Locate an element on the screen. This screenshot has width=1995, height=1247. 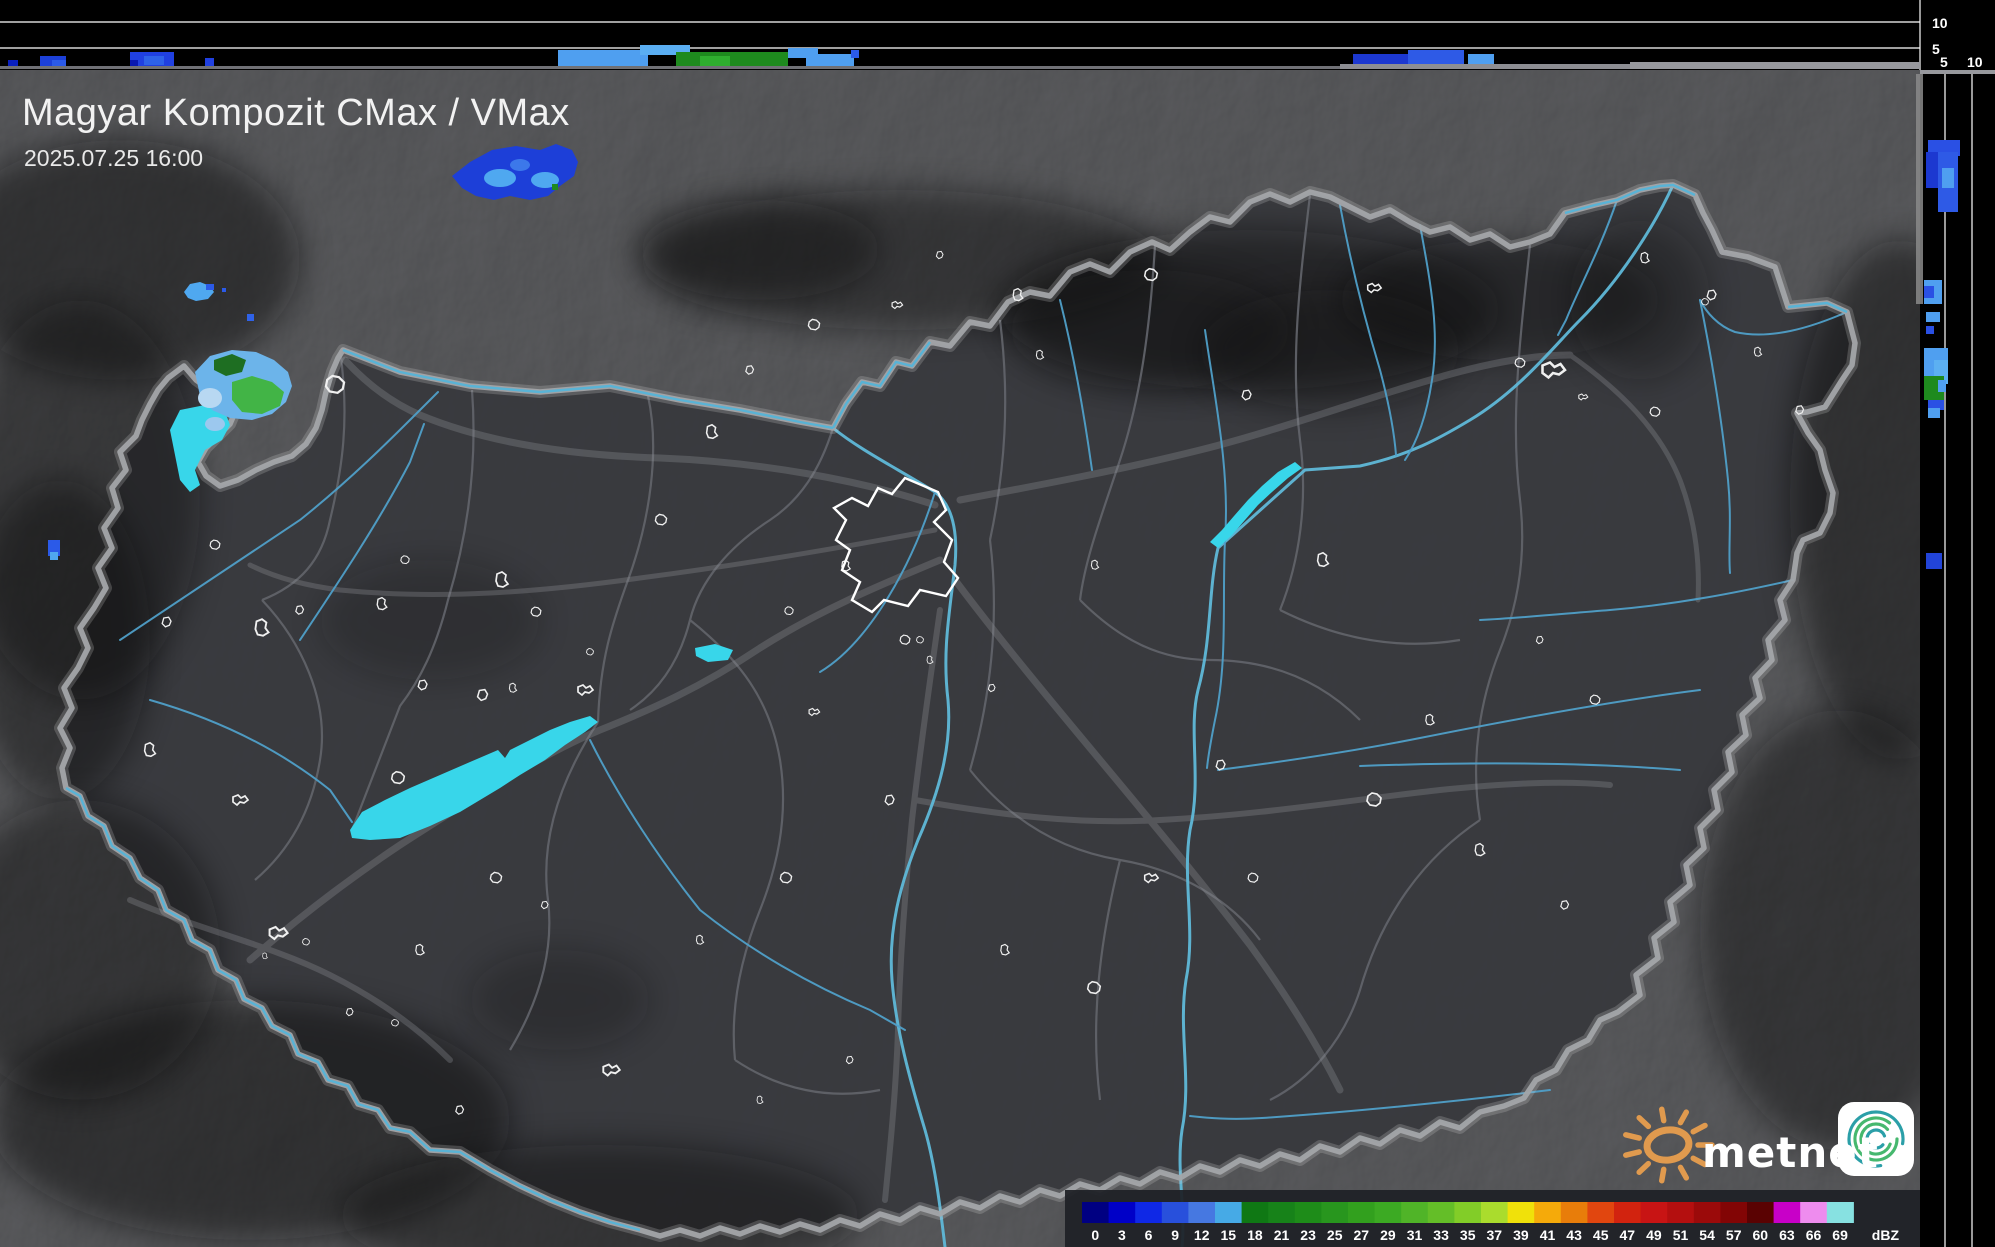
legend-value-label: 23 is located at coordinates (1308, 1235).